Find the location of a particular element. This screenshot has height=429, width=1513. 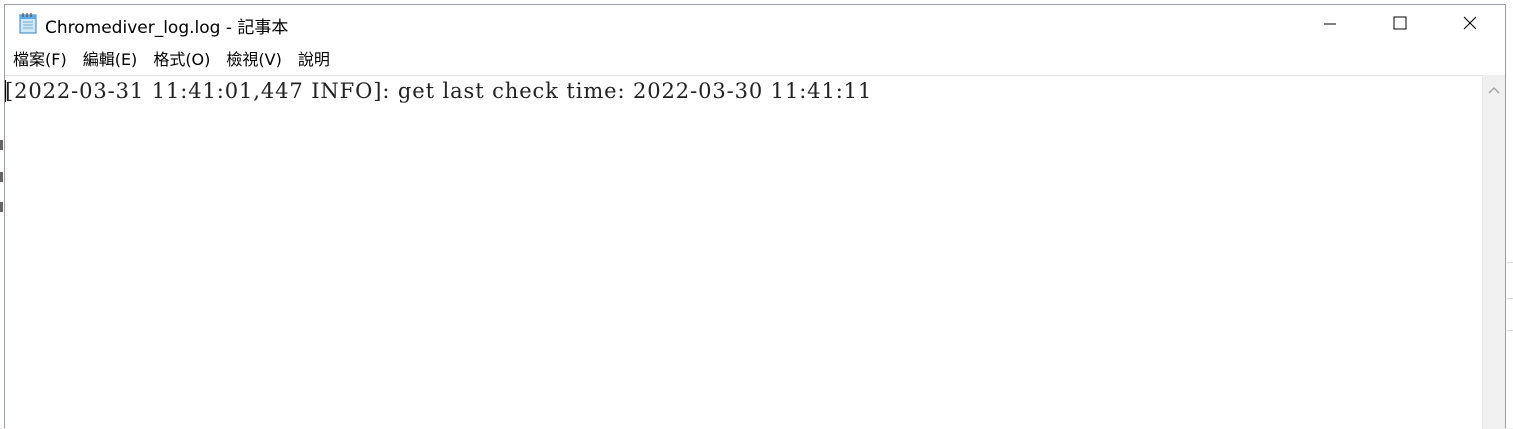

maximize-button is located at coordinates (1400, 24).